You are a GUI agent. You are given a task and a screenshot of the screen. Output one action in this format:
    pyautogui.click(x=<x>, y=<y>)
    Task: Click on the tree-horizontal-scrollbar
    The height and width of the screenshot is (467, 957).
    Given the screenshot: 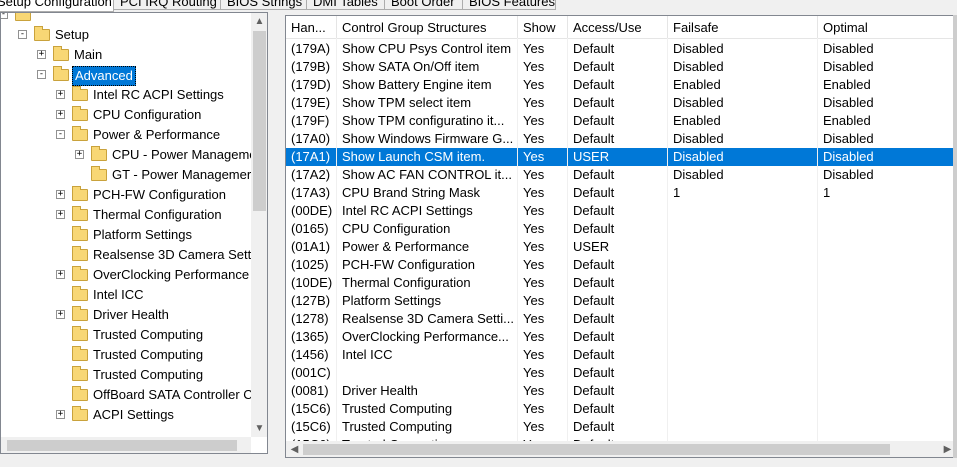 What is the action you would take?
    pyautogui.click(x=126, y=445)
    